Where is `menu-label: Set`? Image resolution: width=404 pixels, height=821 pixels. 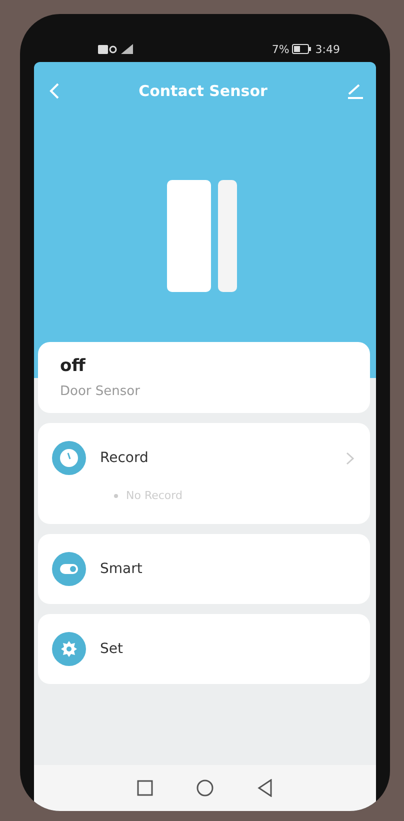 menu-label: Set is located at coordinates (112, 649).